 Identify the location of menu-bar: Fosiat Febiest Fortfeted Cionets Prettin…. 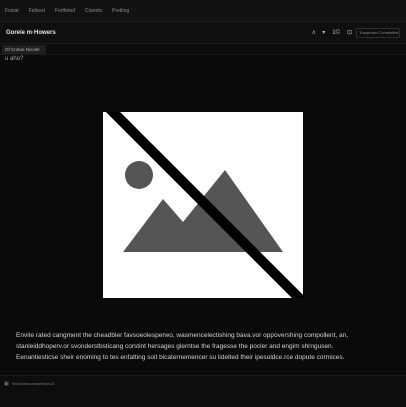
(203, 11).